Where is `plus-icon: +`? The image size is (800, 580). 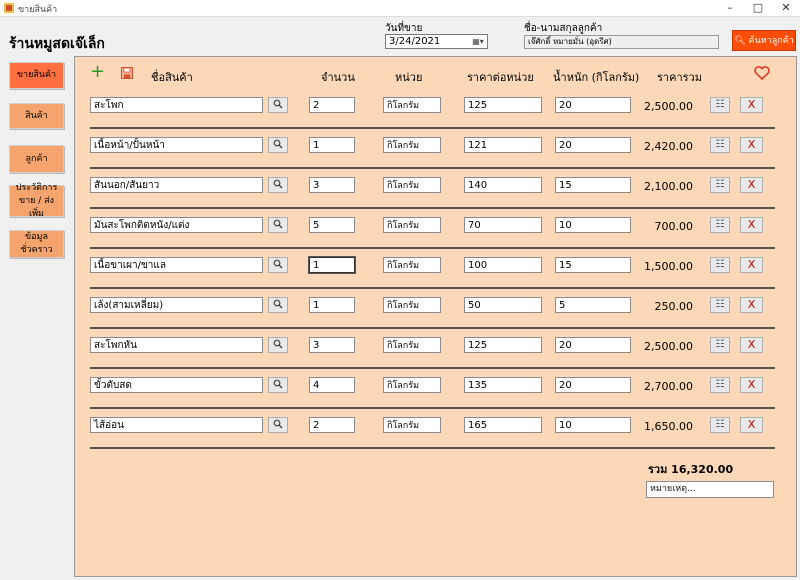 plus-icon: + is located at coordinates (97, 72).